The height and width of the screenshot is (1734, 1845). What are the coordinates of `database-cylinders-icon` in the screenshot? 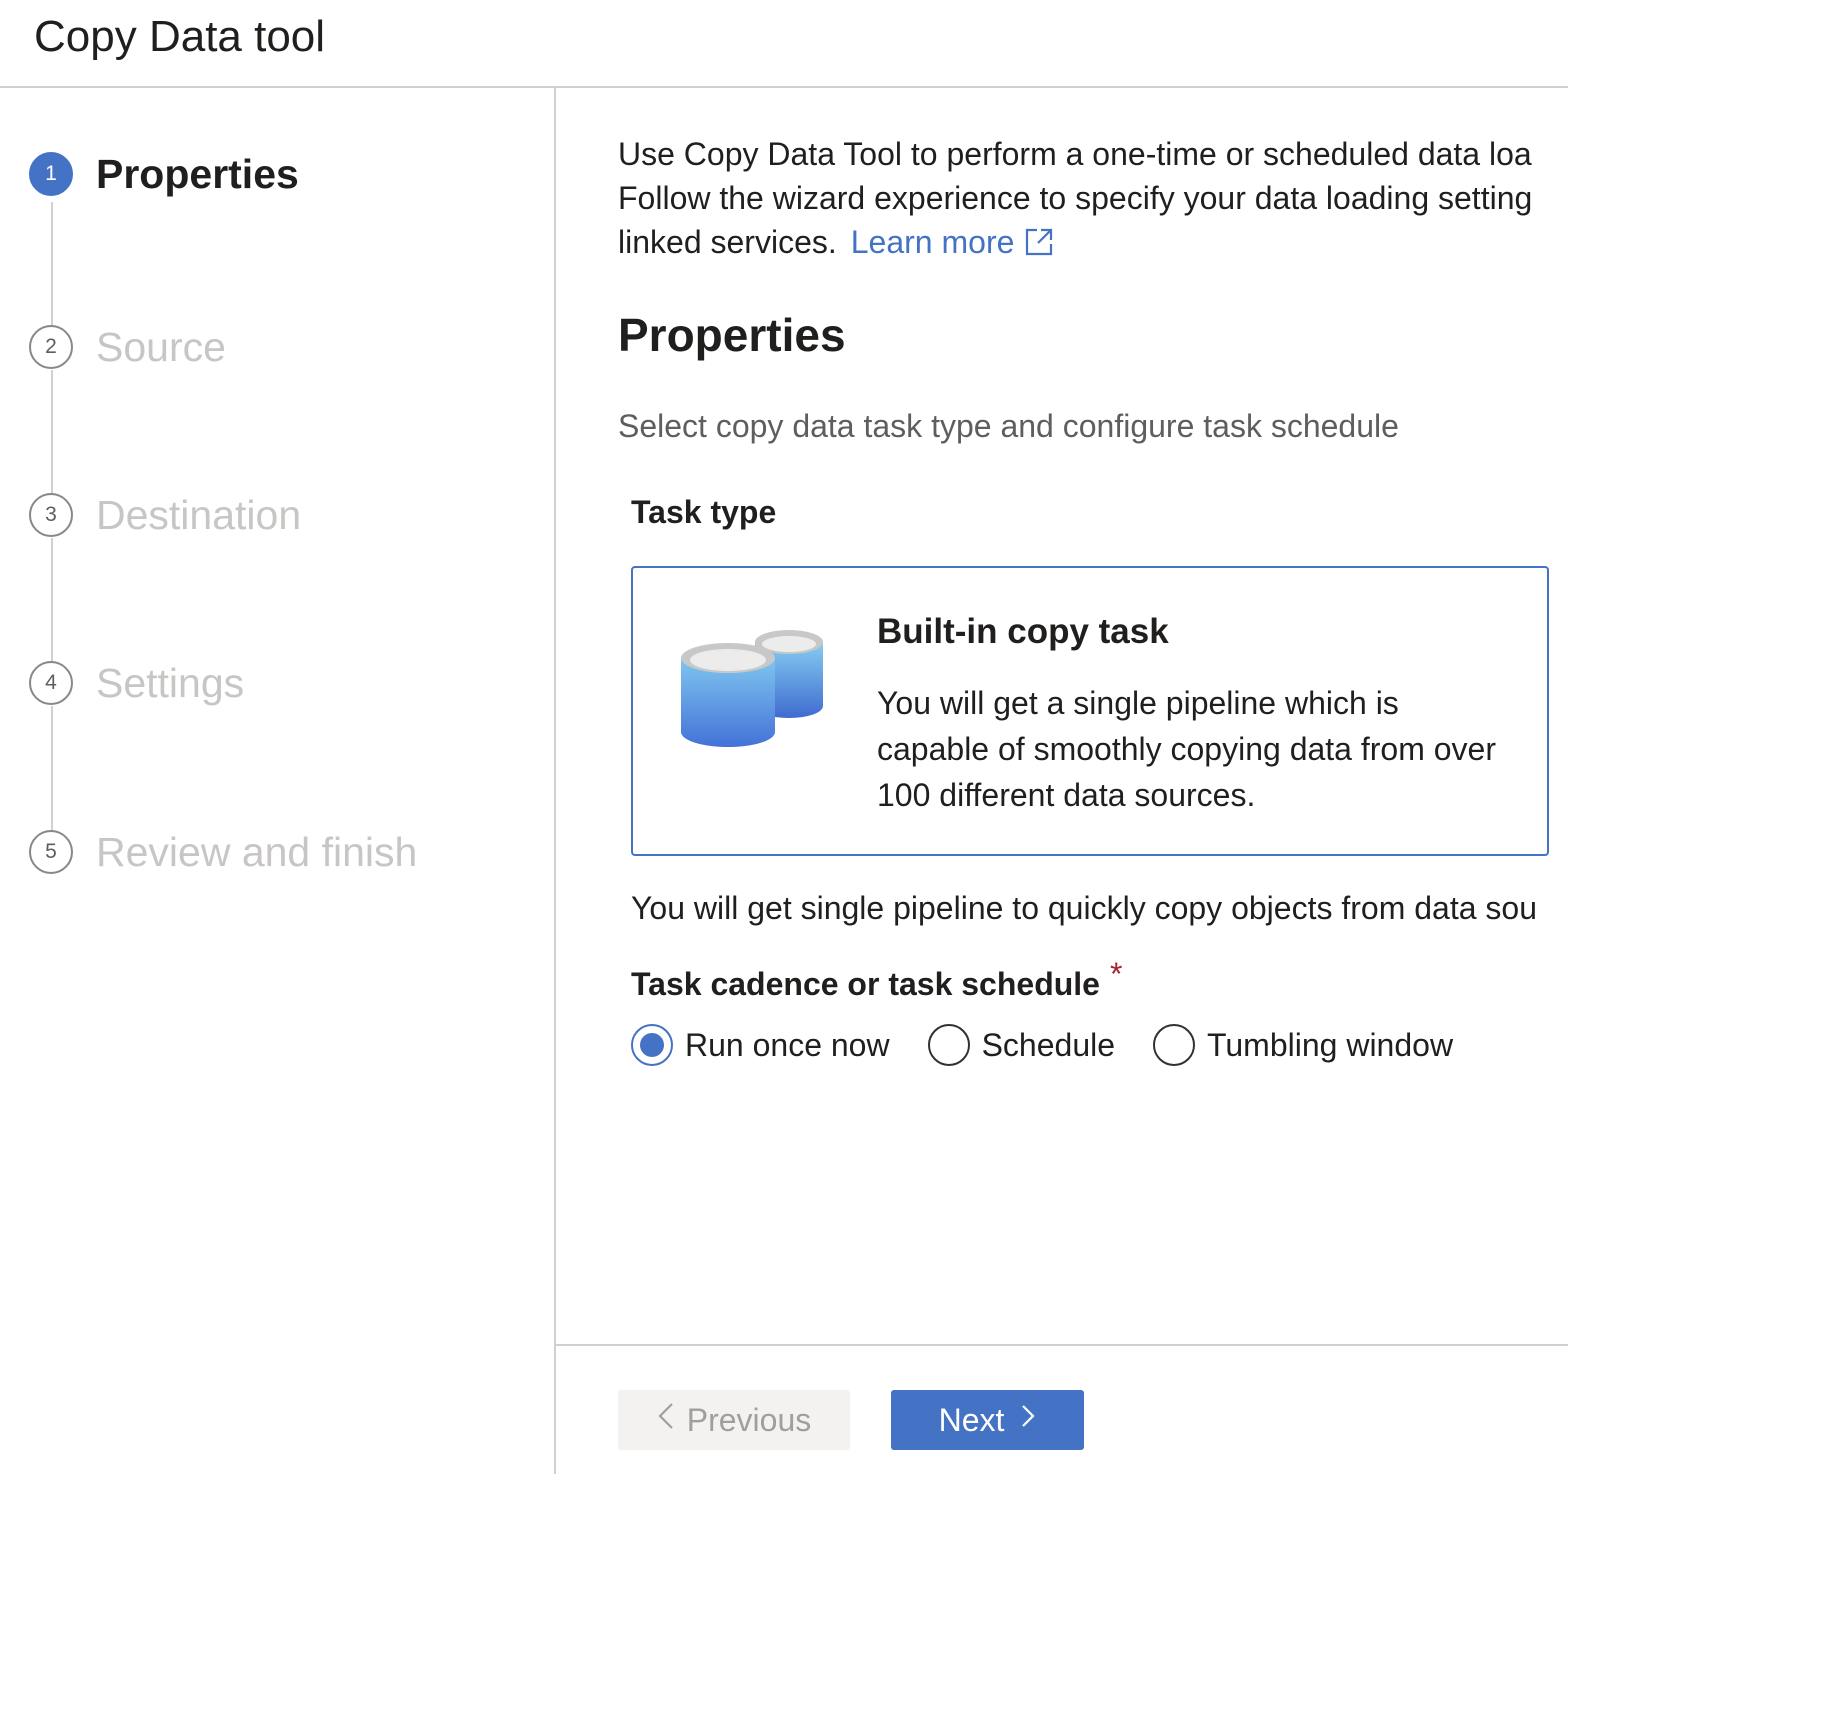 It's located at (754, 692).